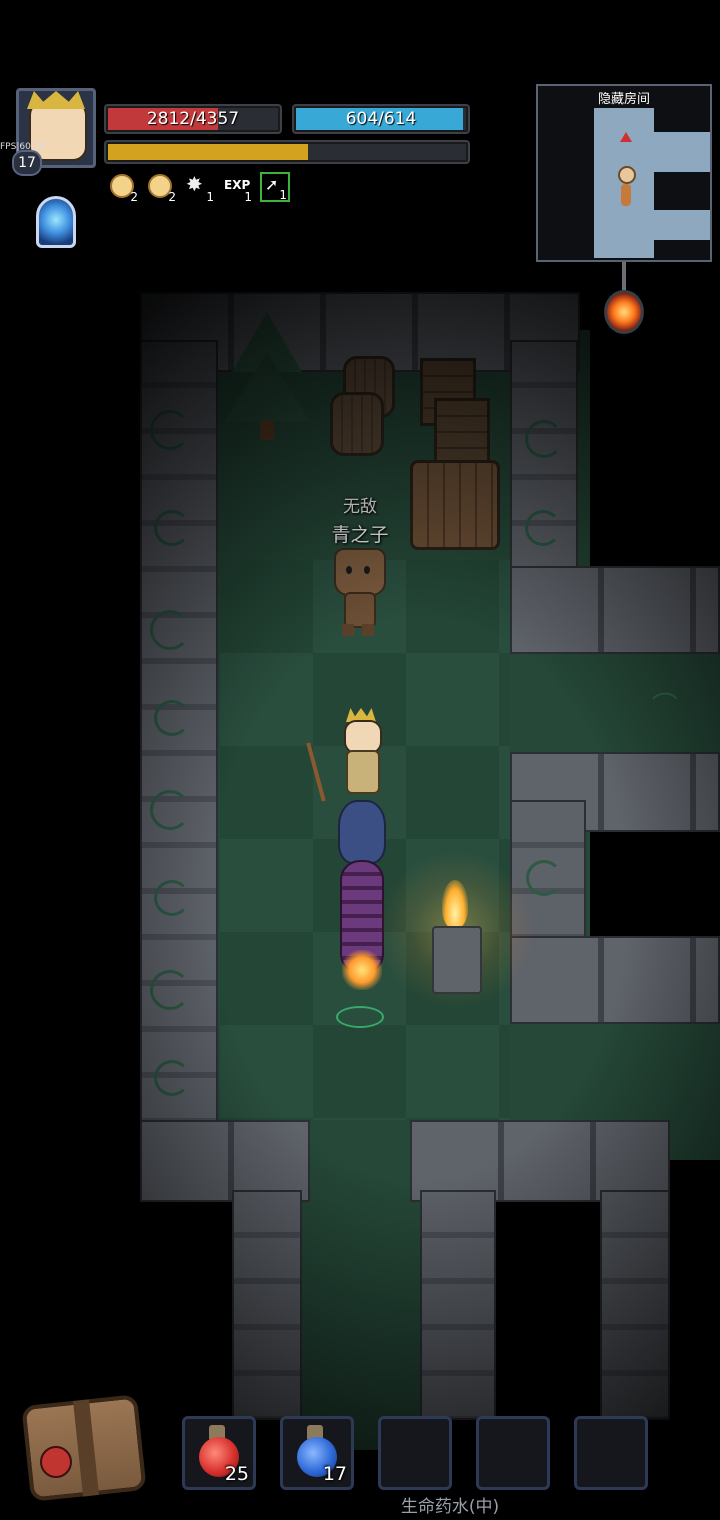 This screenshot has width=720, height=1520. Describe the element at coordinates (179, 740) in the screenshot. I see `wall-left` at that location.